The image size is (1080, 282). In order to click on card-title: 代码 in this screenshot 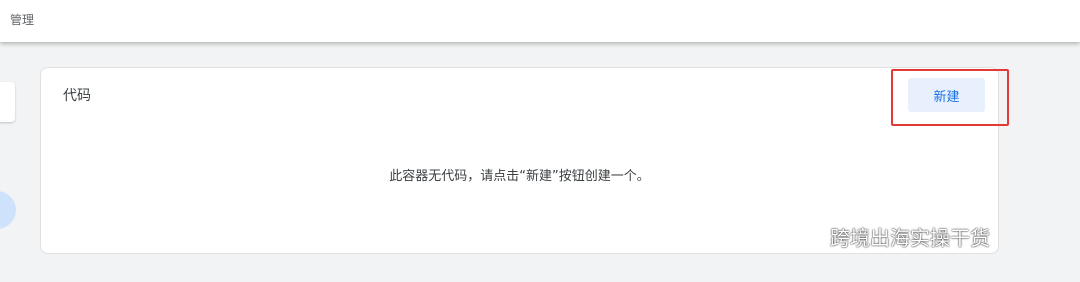, I will do `click(77, 96)`.